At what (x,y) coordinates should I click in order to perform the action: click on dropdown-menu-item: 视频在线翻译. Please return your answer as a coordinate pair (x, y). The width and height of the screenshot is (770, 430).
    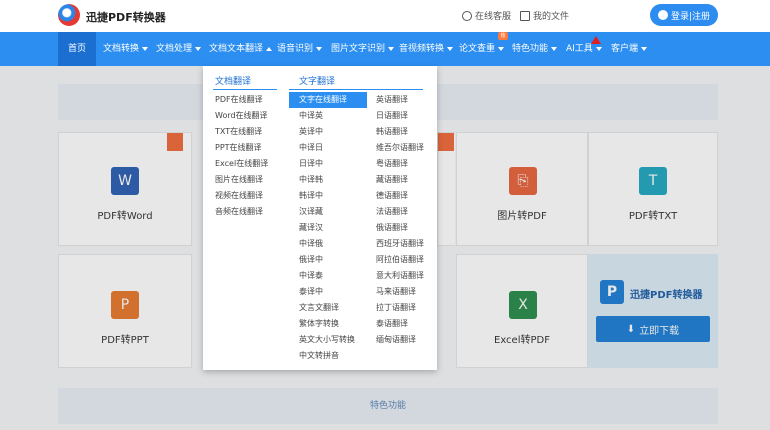
    Looking at the image, I should click on (239, 196).